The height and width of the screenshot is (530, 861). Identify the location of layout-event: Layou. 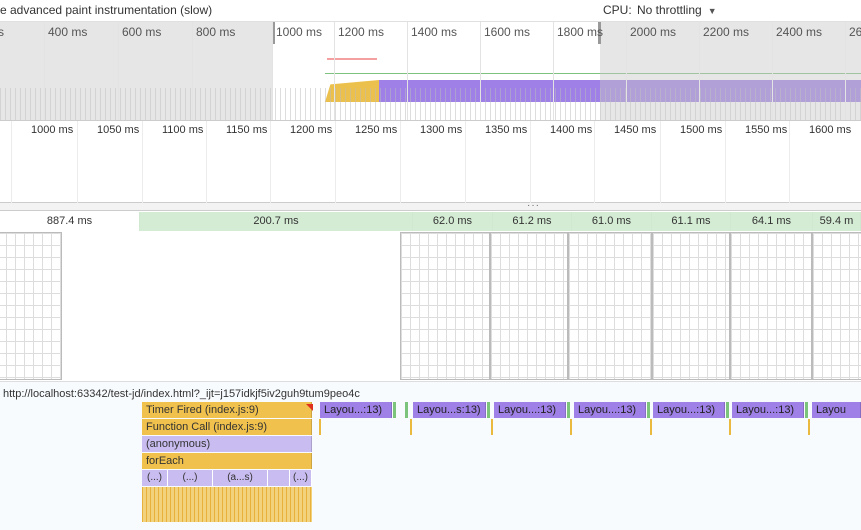
(836, 410).